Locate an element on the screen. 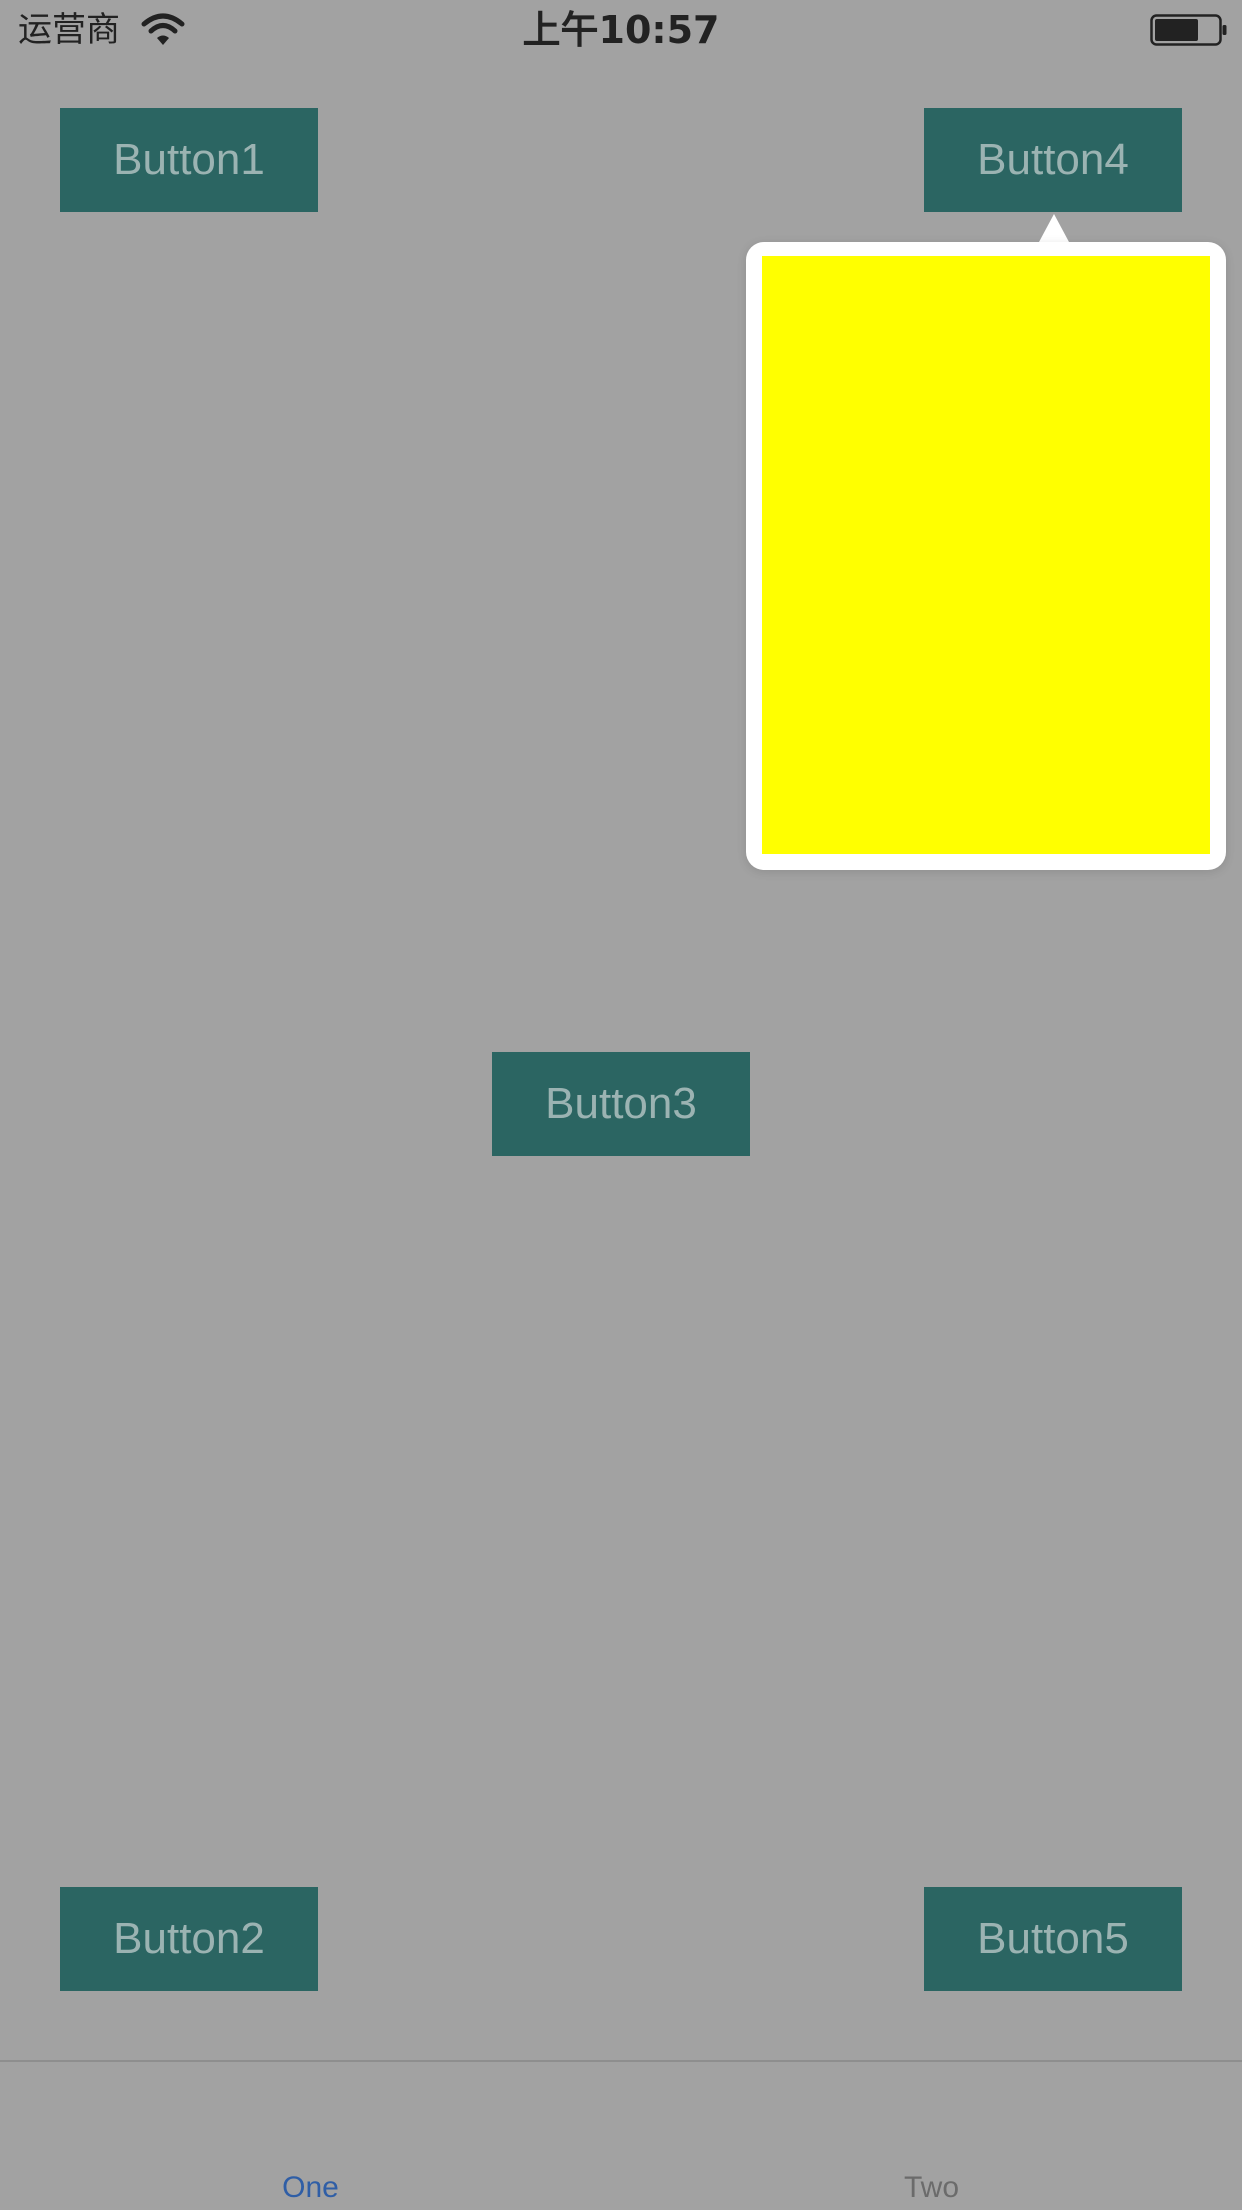  popover-arrow is located at coordinates (1054, 228).